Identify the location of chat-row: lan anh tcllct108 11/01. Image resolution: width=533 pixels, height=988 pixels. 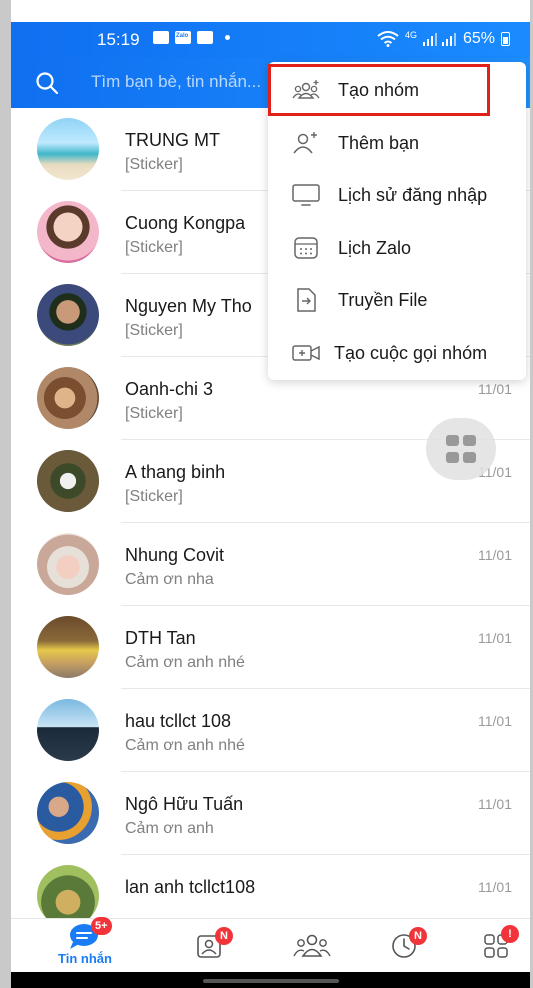
(270, 886).